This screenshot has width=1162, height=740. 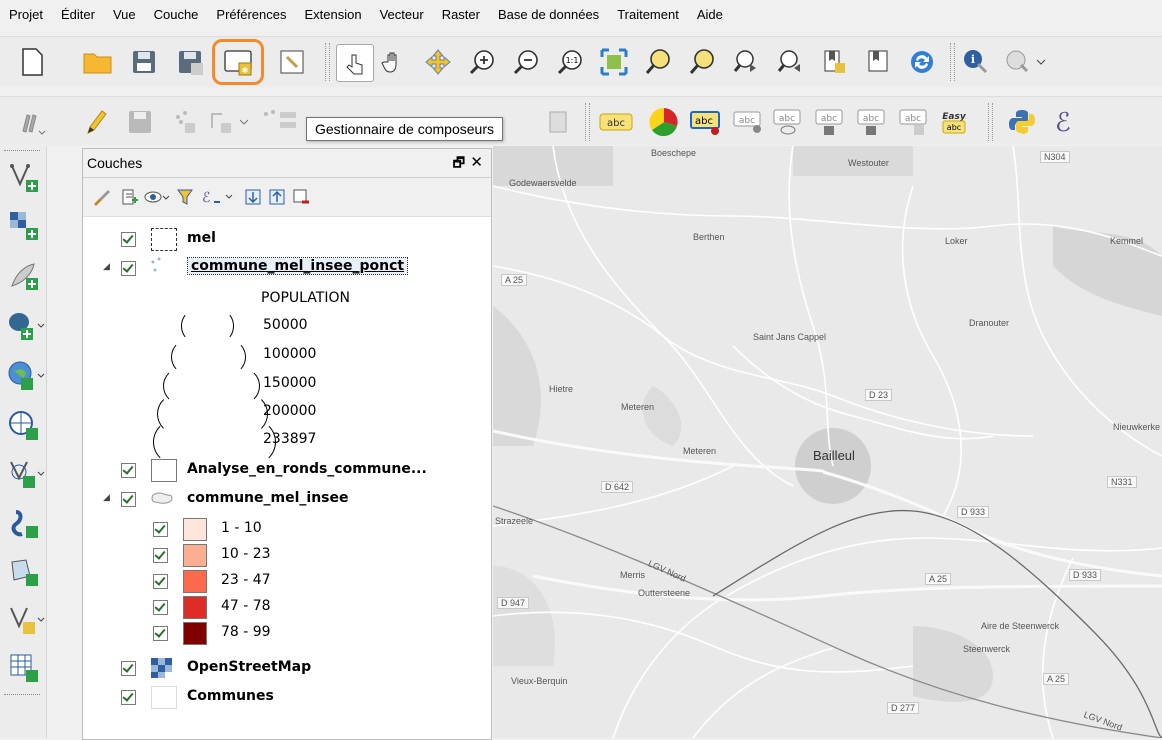 What do you see at coordinates (788, 122) in the screenshot?
I see `show-hide-labels-button: abc` at bounding box center [788, 122].